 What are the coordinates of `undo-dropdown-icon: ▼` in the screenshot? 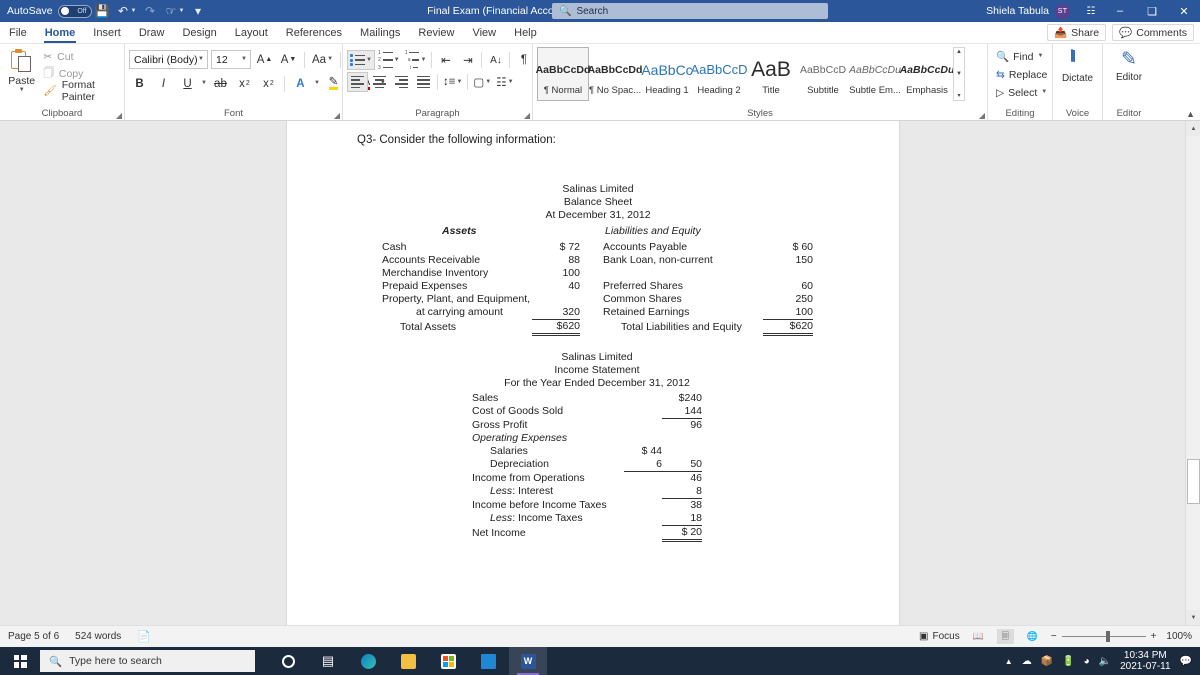 It's located at (134, 11).